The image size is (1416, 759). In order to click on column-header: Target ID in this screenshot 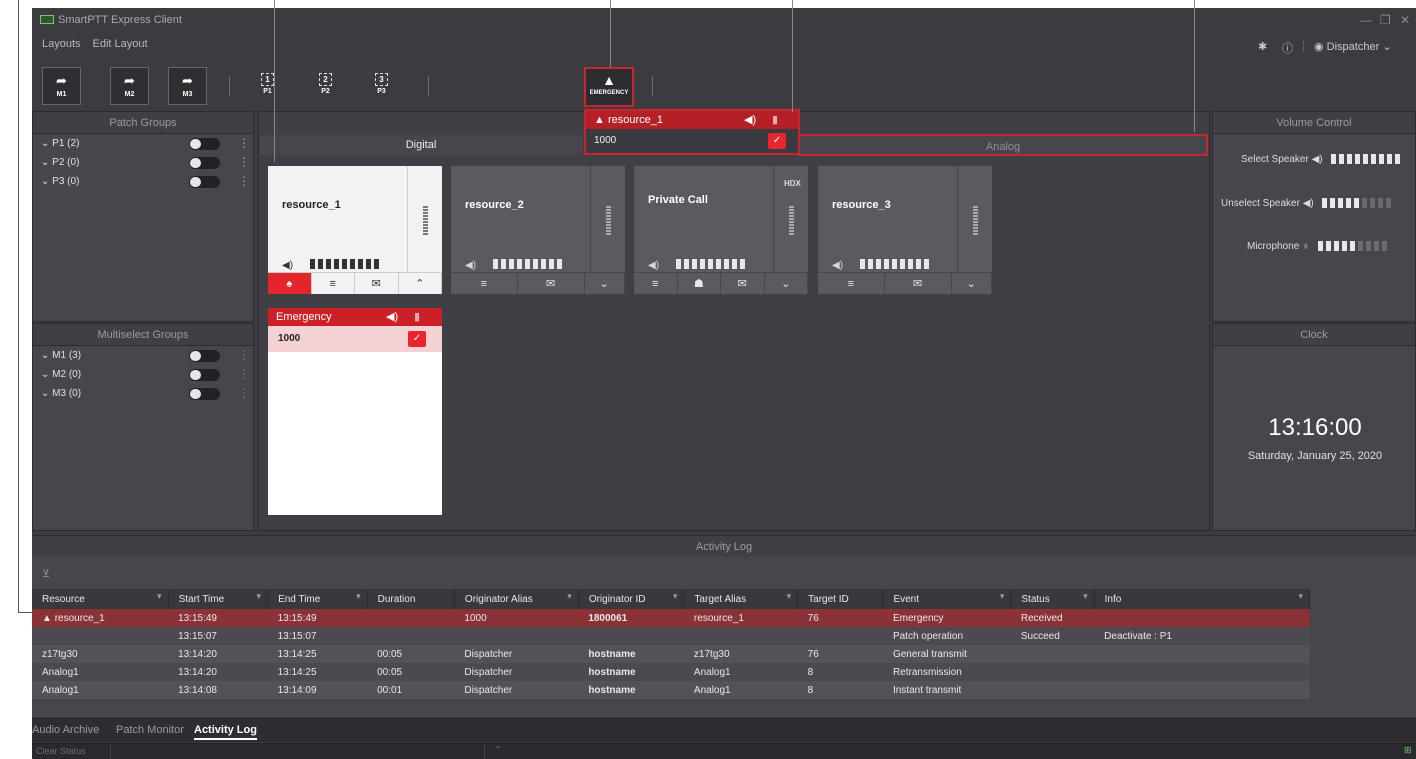, I will do `click(840, 599)`.